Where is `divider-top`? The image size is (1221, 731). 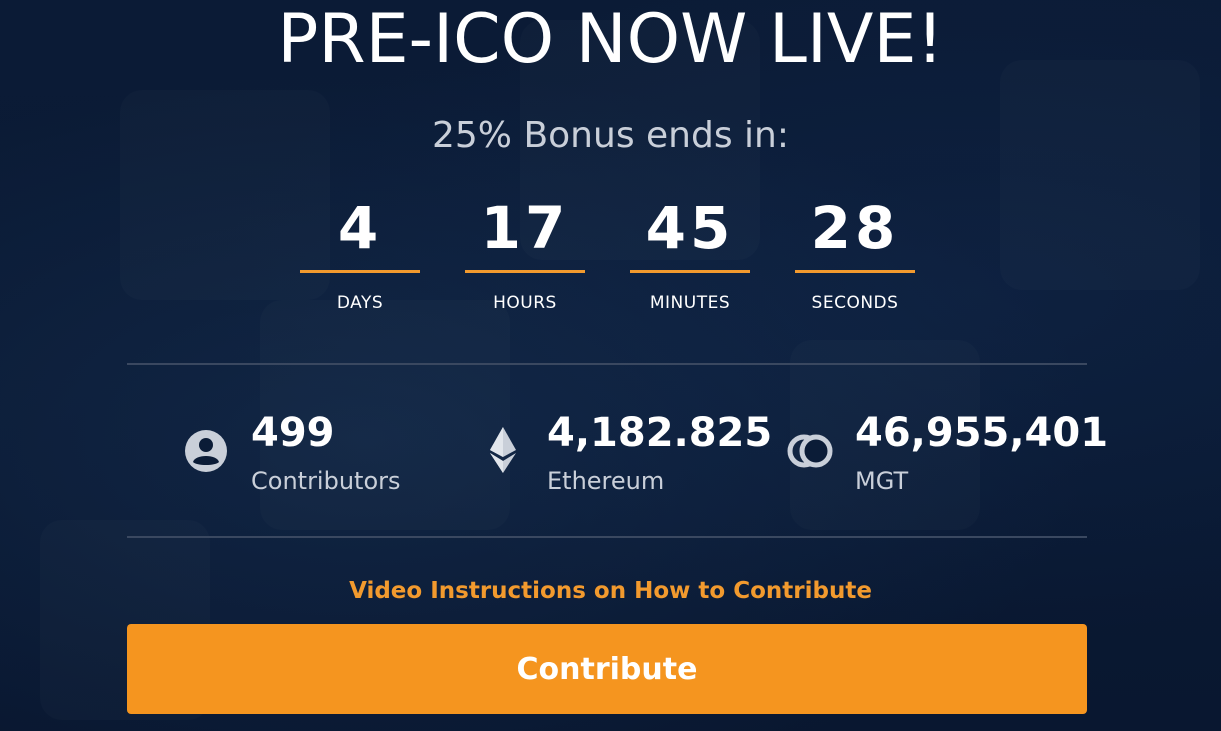
divider-top is located at coordinates (607, 364).